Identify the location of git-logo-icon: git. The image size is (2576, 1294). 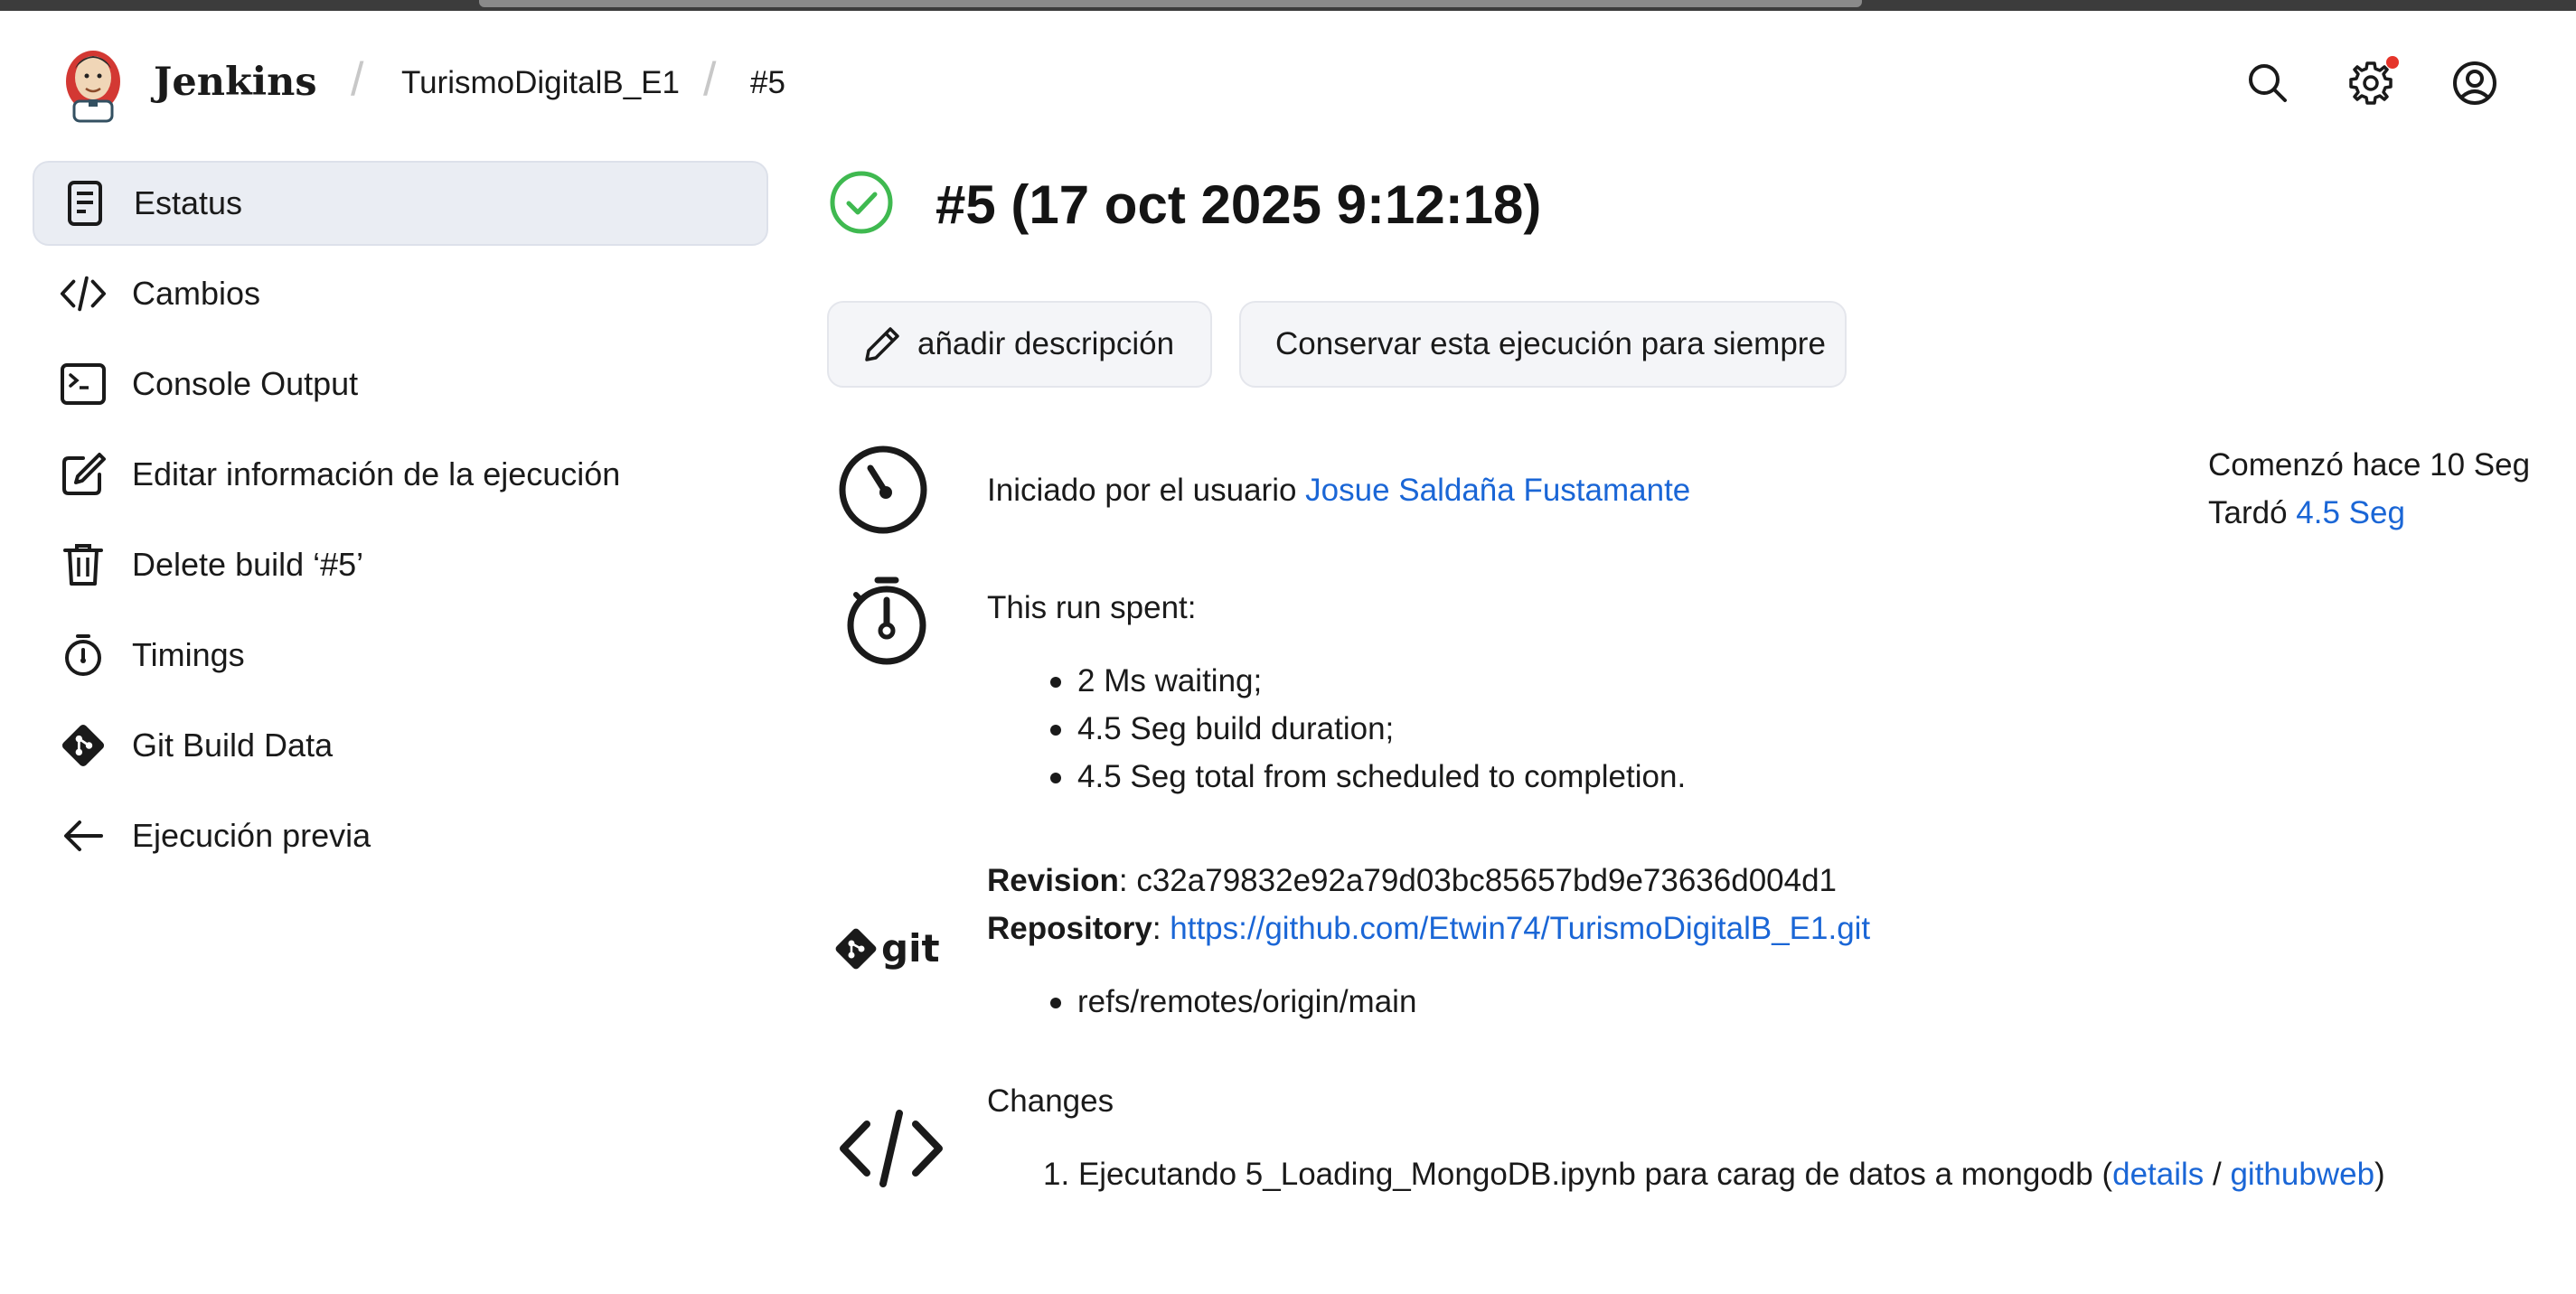
(890, 951).